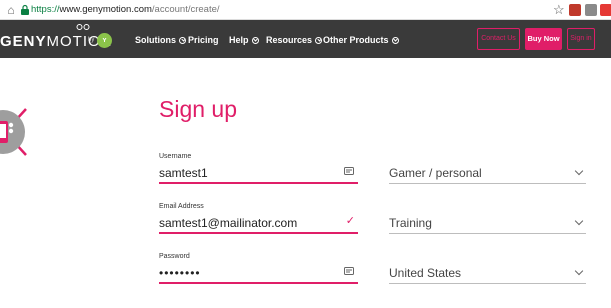  What do you see at coordinates (559, 9) in the screenshot?
I see `bookmark-star-icon: ☆` at bounding box center [559, 9].